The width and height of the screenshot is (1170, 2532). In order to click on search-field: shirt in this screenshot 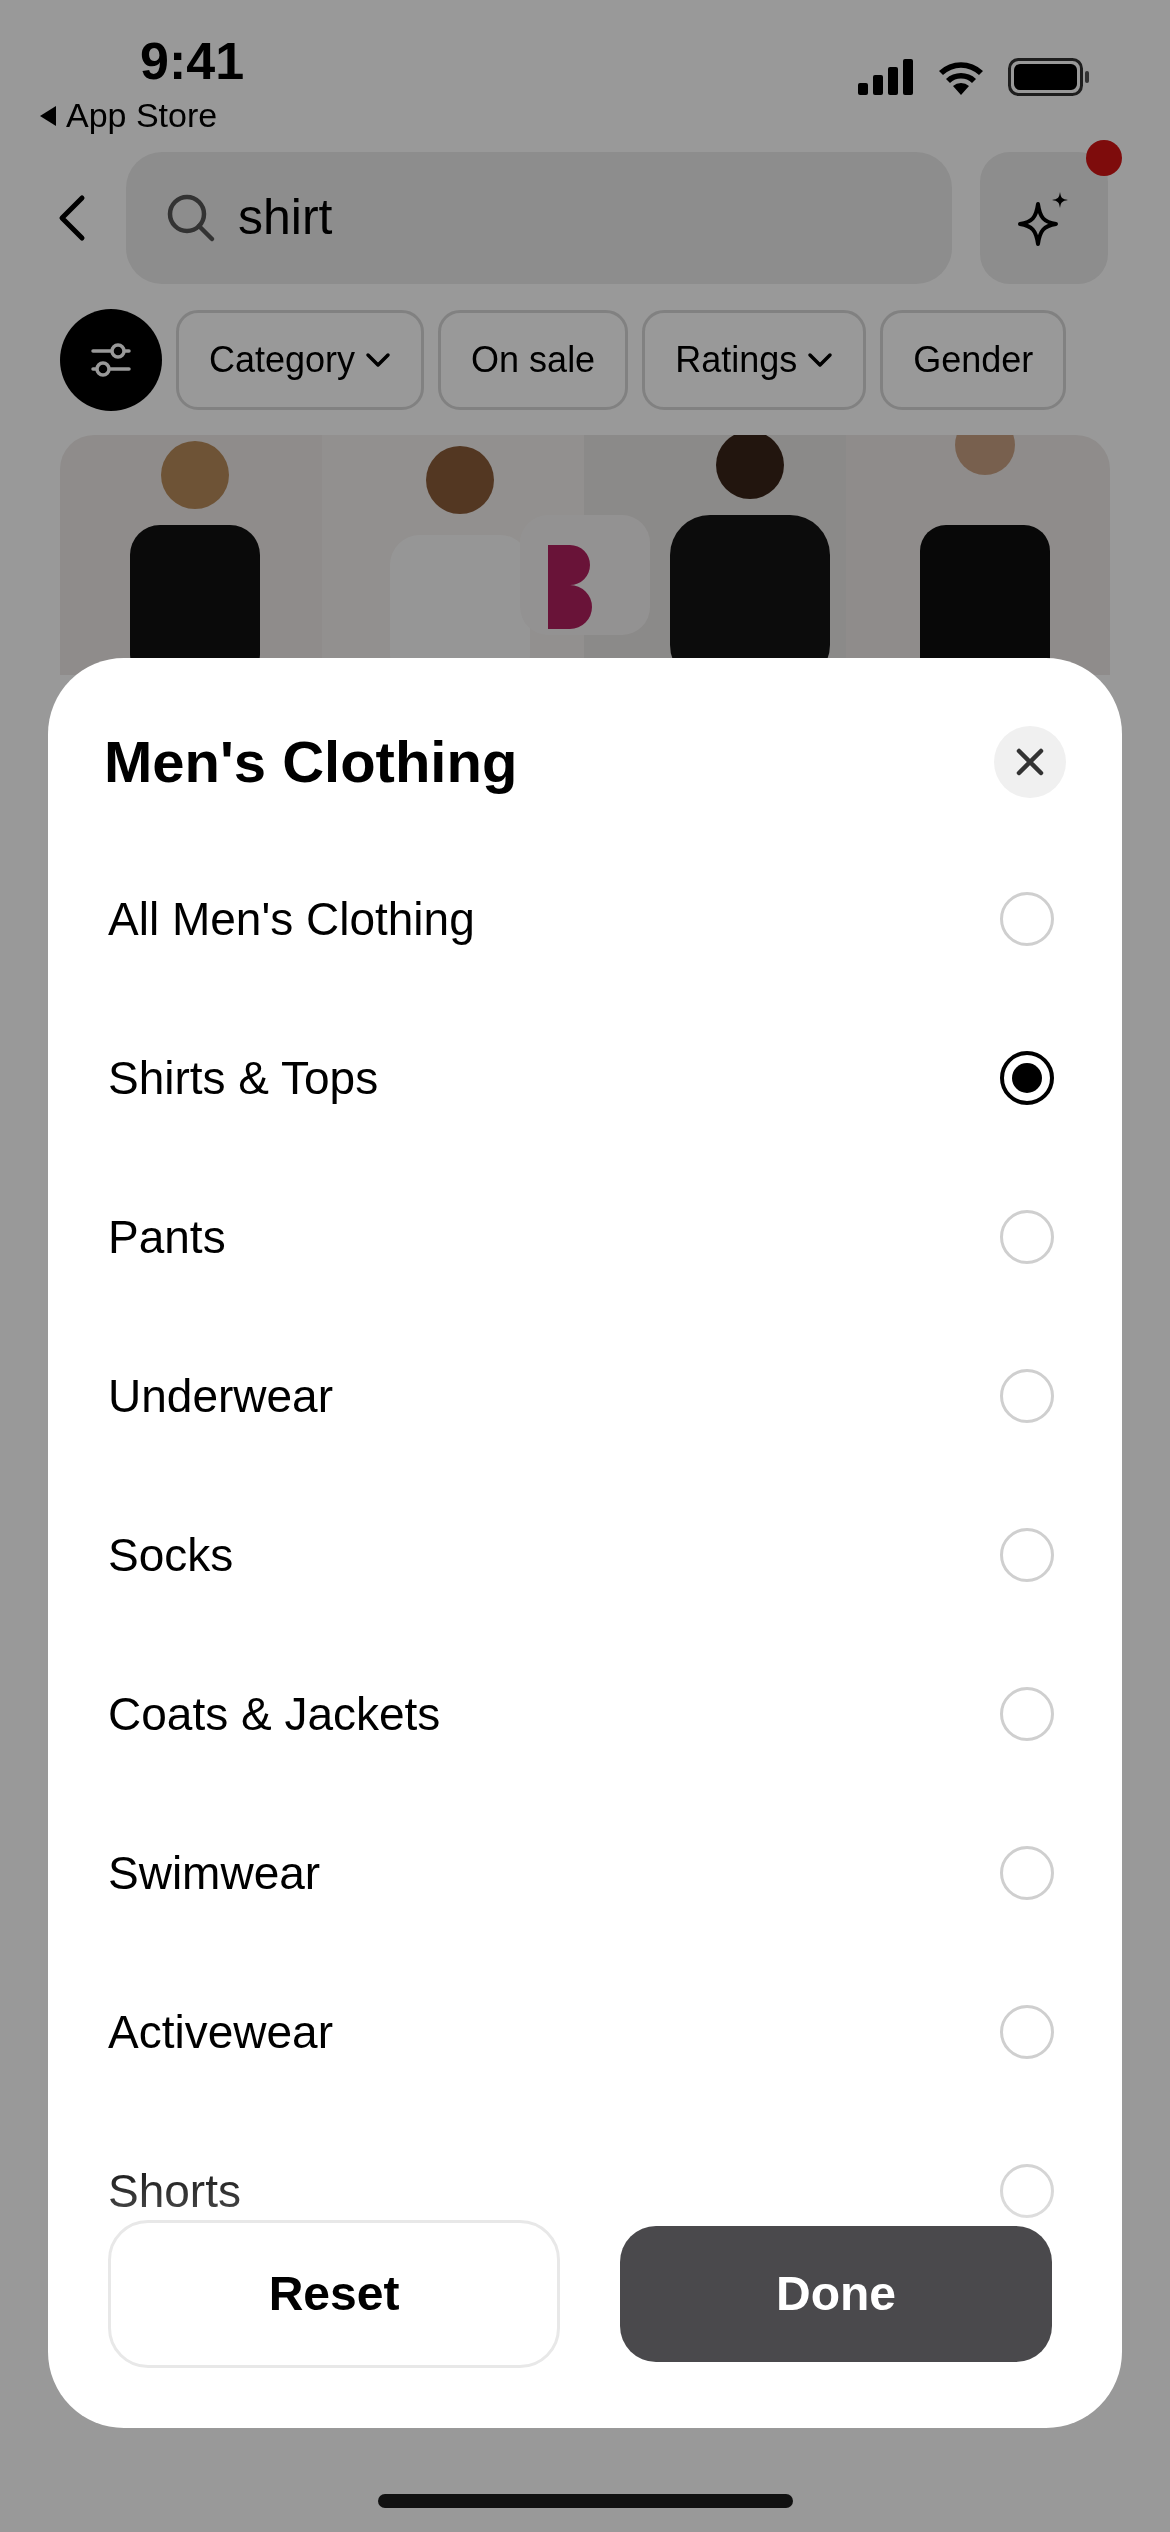, I will do `click(539, 217)`.